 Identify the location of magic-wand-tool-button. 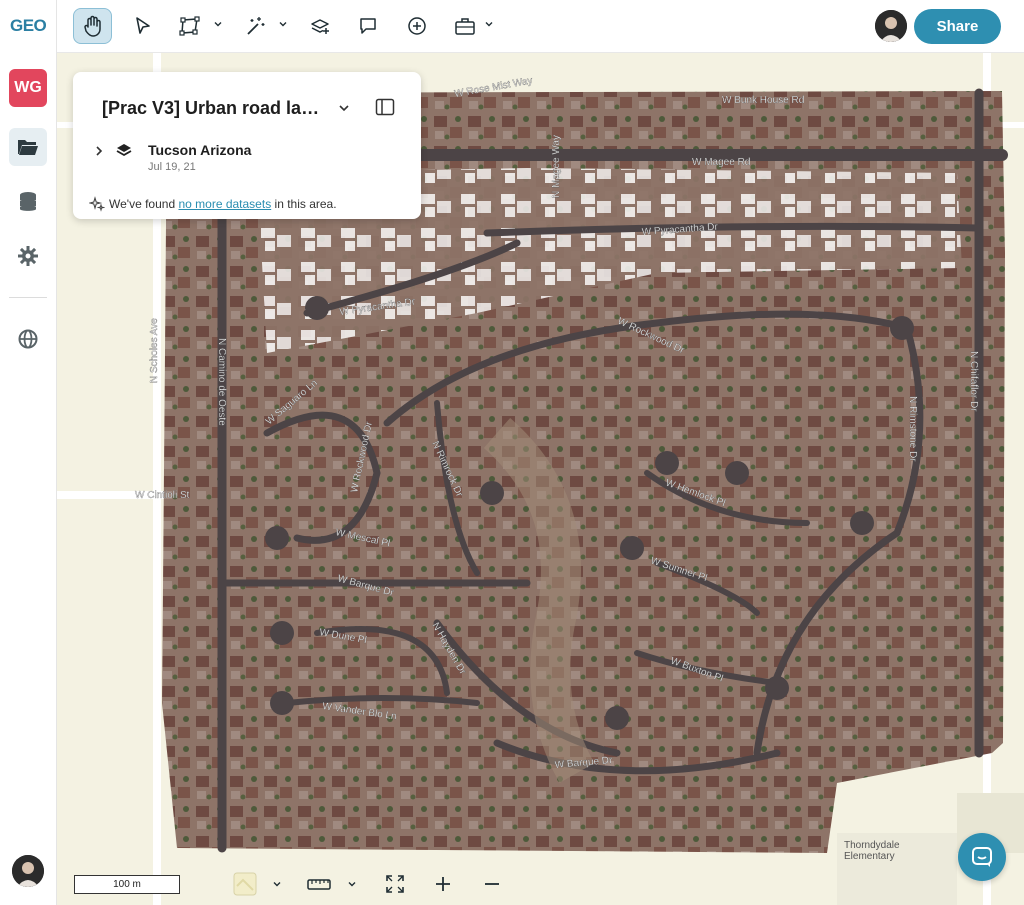
(255, 26).